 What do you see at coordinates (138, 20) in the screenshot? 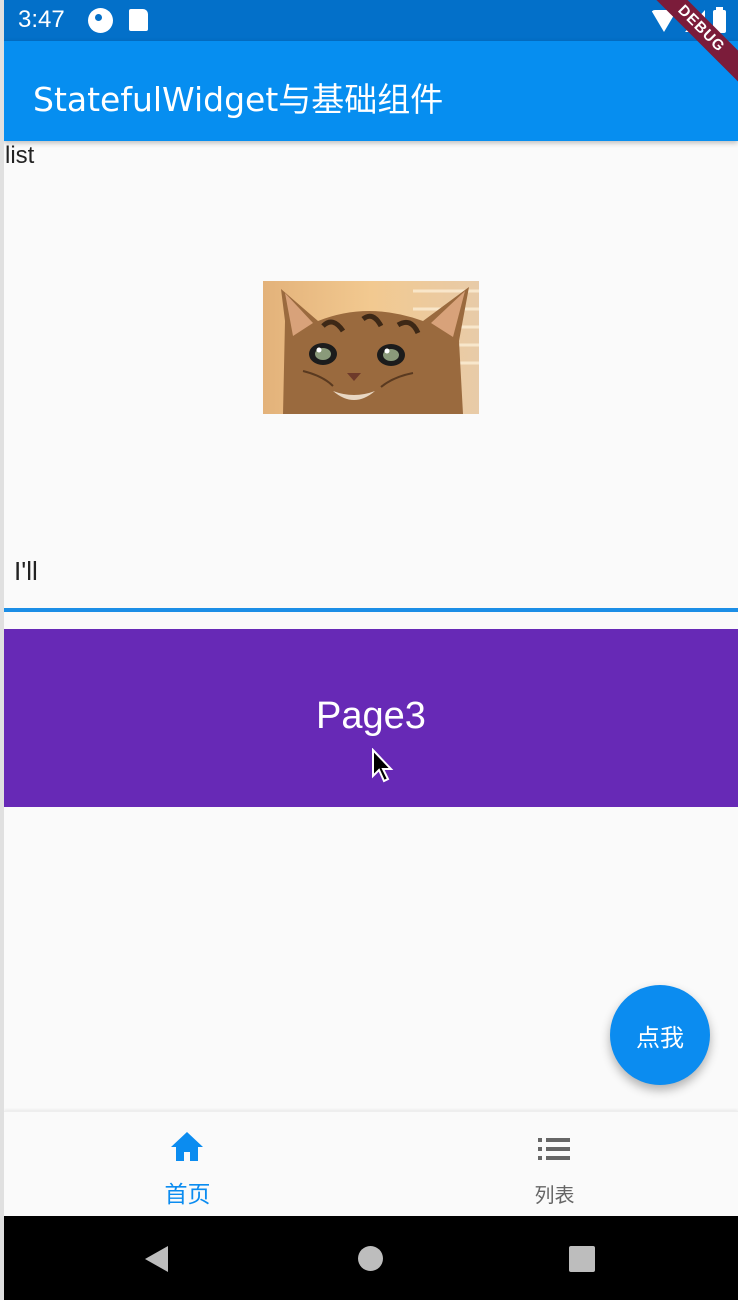
I see `sd-card-icon` at bounding box center [138, 20].